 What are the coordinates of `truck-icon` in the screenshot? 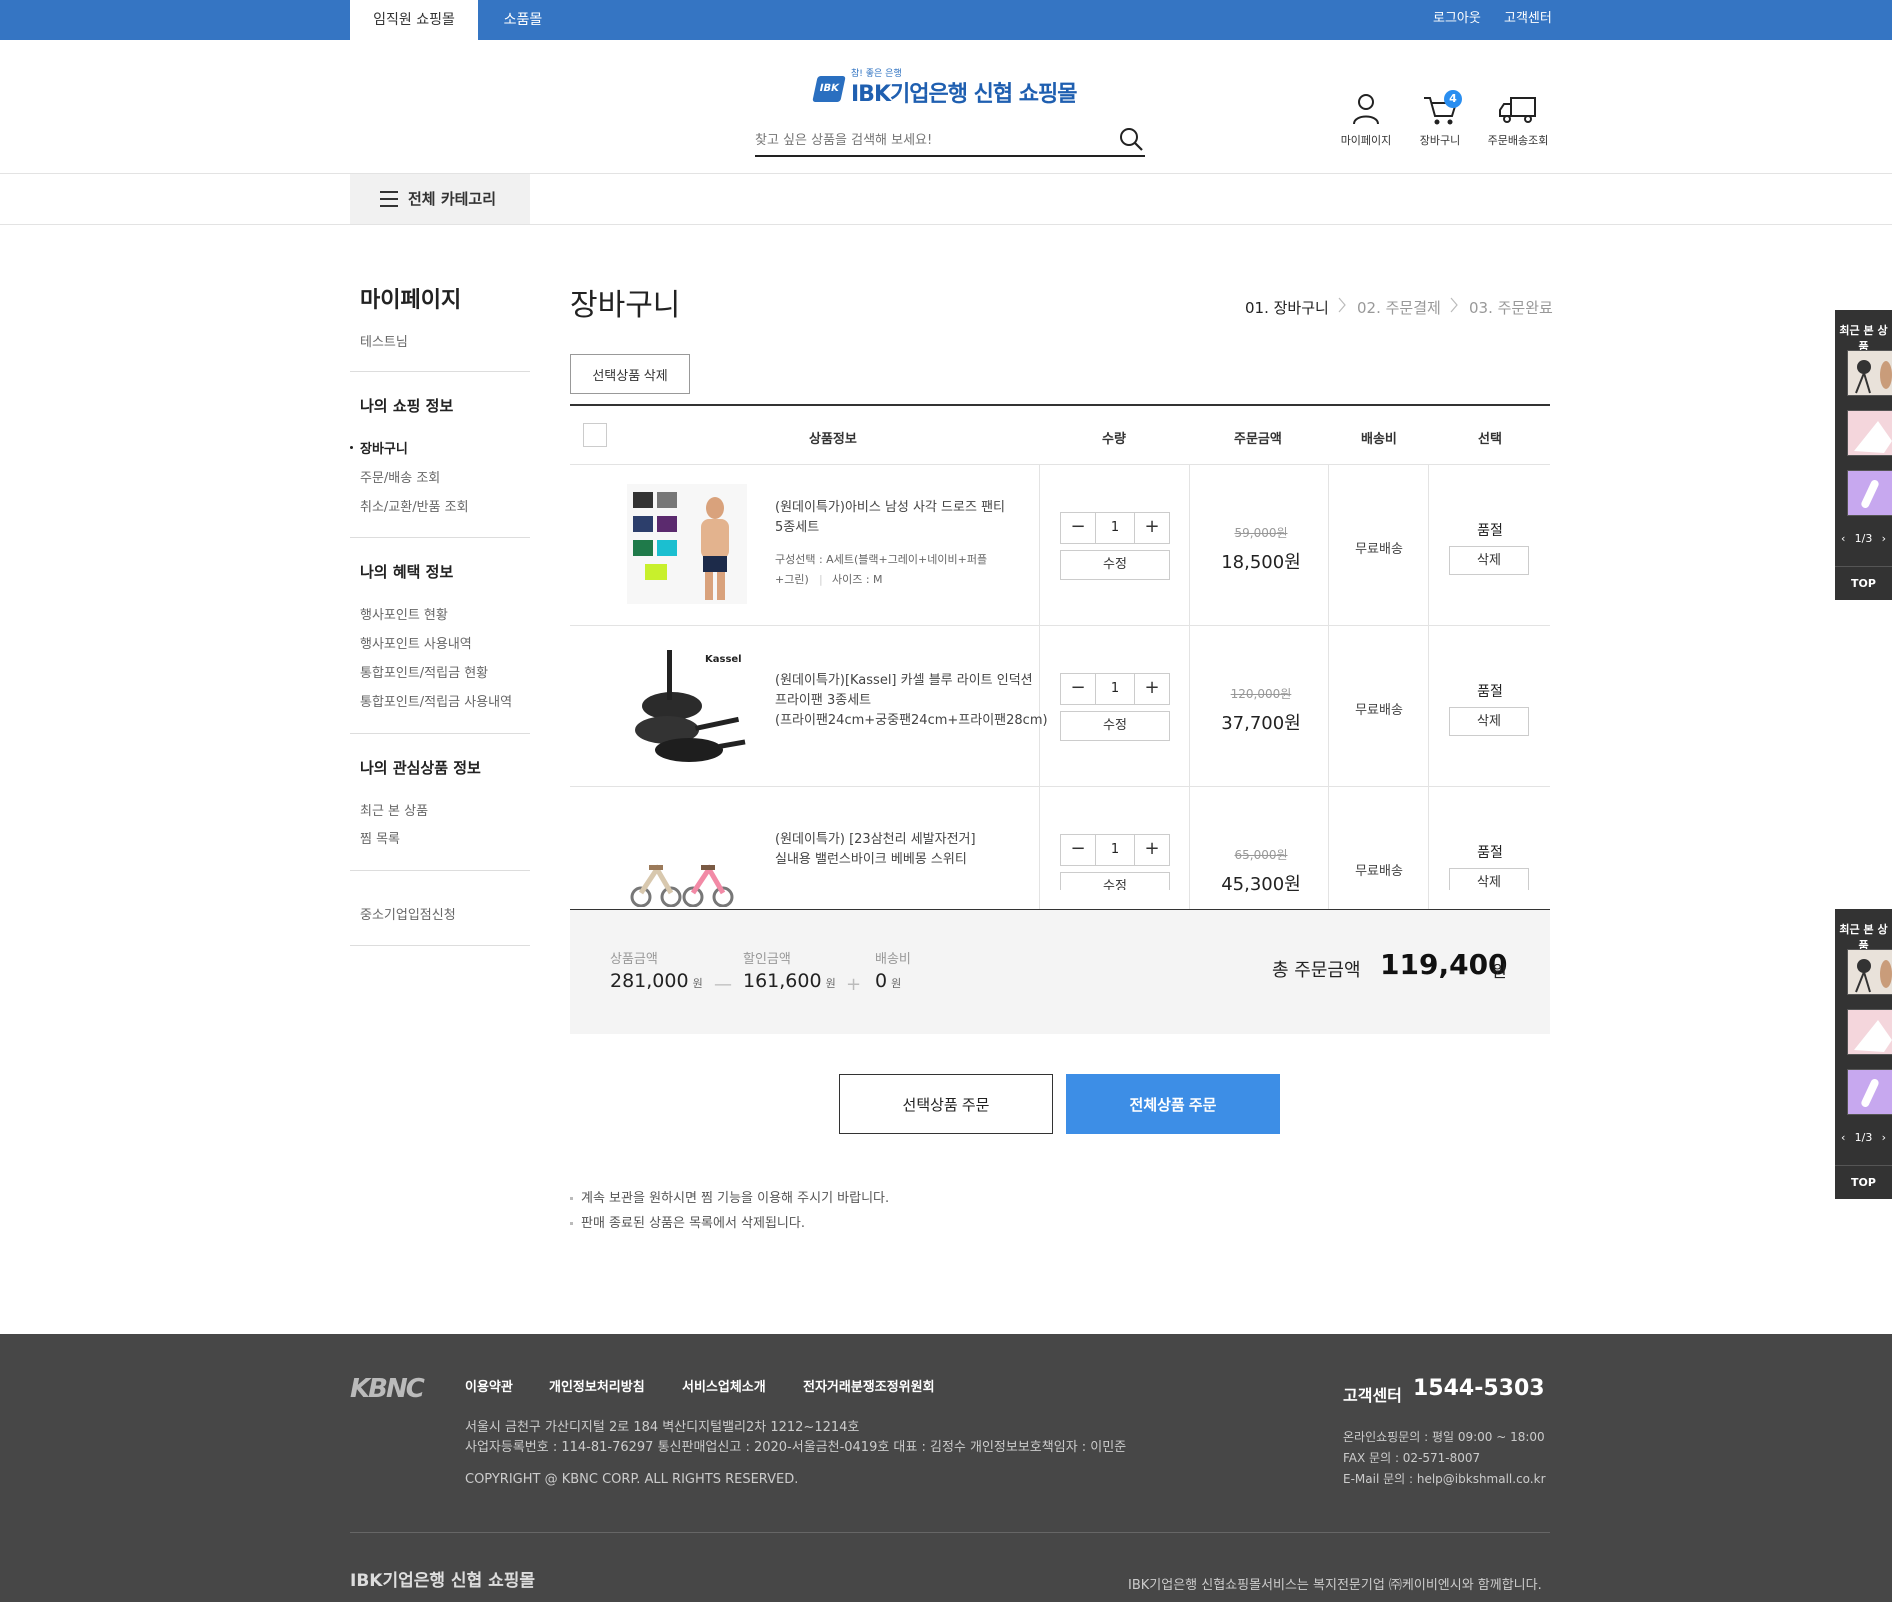 It's located at (1517, 110).